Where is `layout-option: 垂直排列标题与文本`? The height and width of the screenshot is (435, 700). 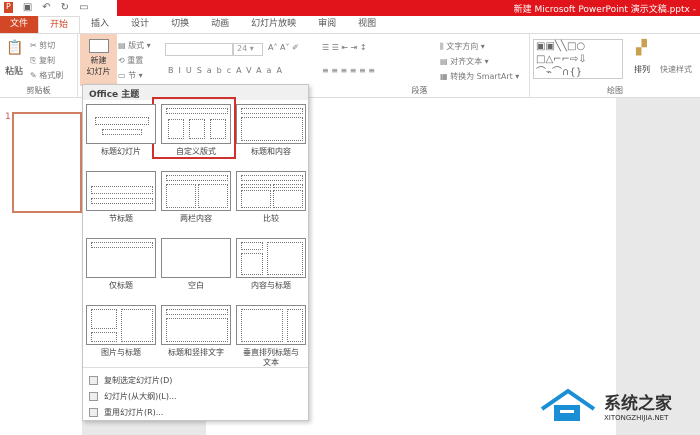 layout-option: 垂直排列标题与文本 is located at coordinates (271, 336).